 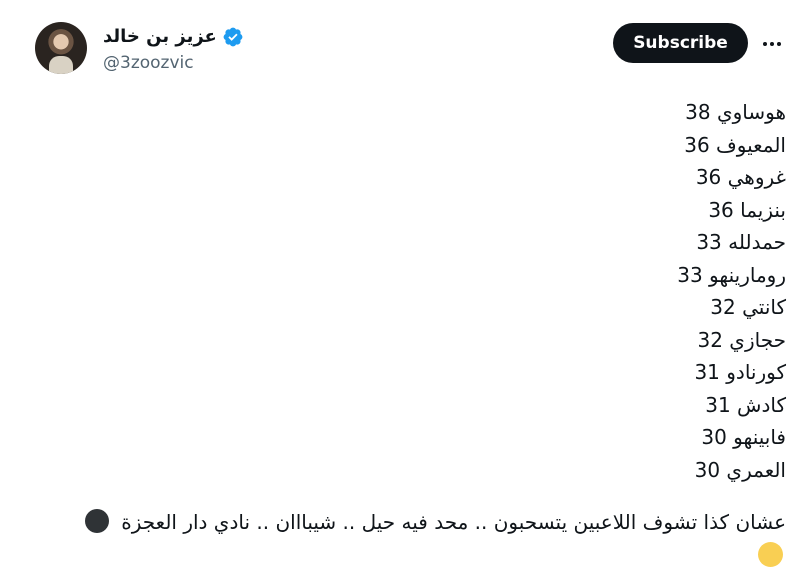 I want to click on list-item: كورنادو 31, so click(x=740, y=372).